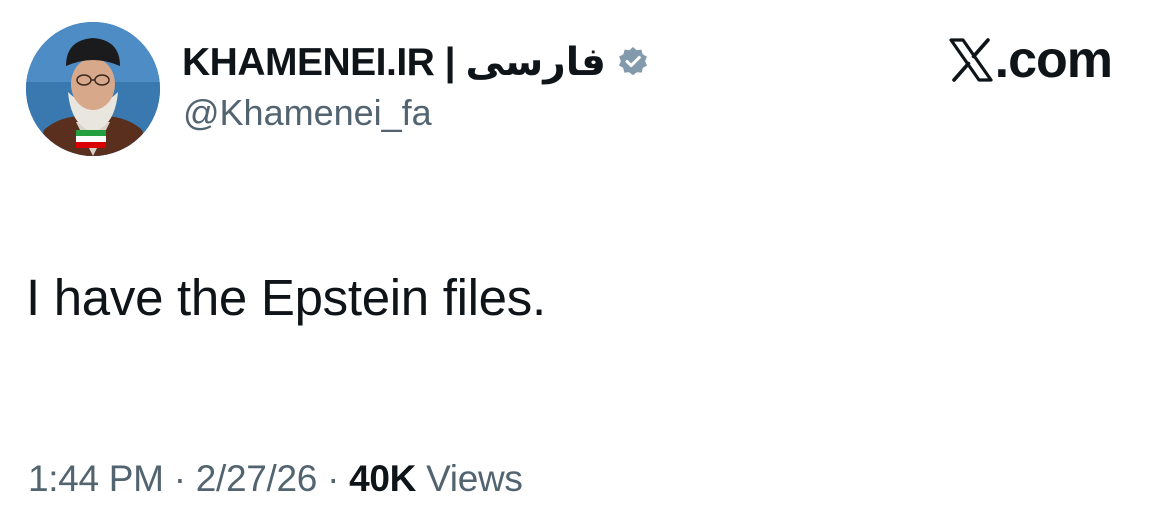  What do you see at coordinates (307, 113) in the screenshot?
I see `author-handle: @Khamenei_fa` at bounding box center [307, 113].